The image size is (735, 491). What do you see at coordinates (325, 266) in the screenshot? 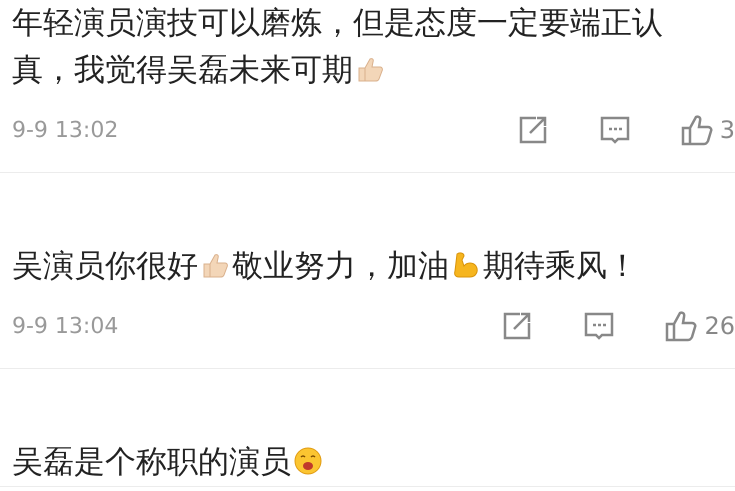
I see `comment-text: 吴演员你很好 敬业努力，加油 期待乘风！` at bounding box center [325, 266].